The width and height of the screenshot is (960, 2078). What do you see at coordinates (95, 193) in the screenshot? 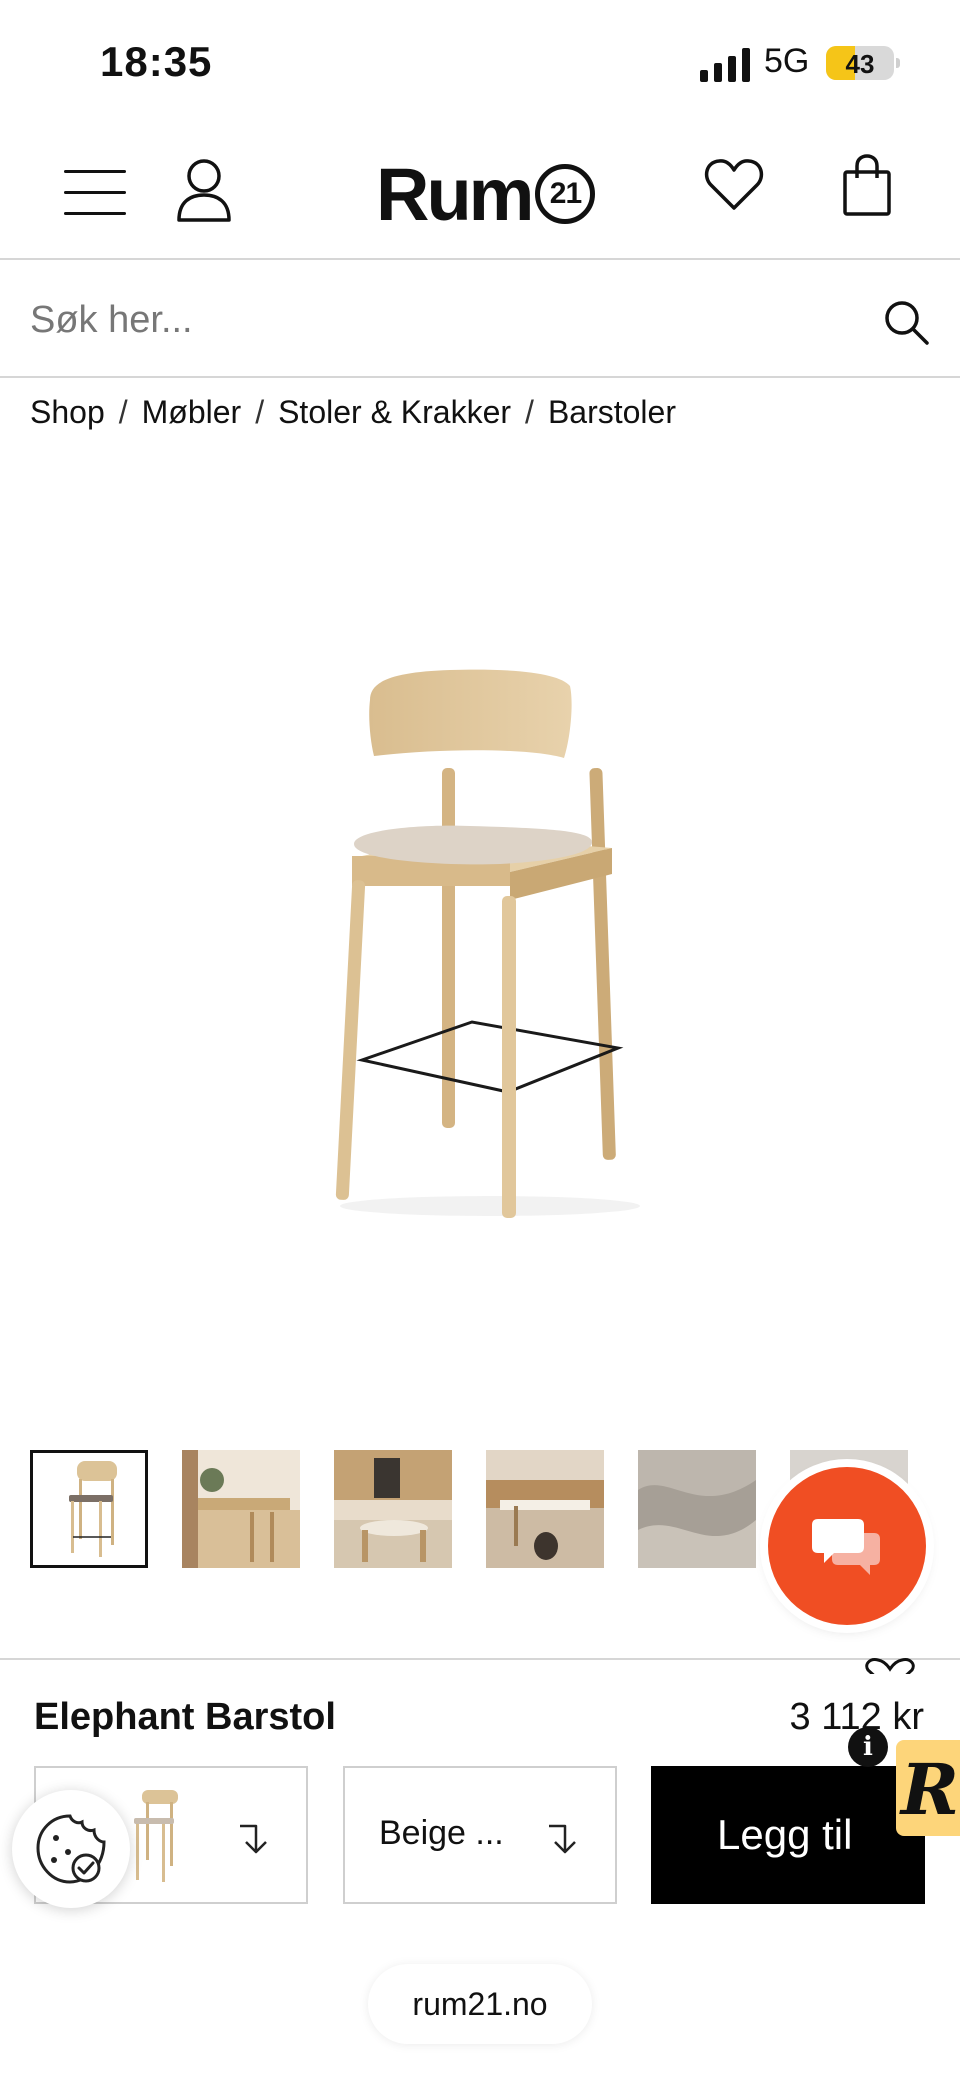
I see `menu-icon` at bounding box center [95, 193].